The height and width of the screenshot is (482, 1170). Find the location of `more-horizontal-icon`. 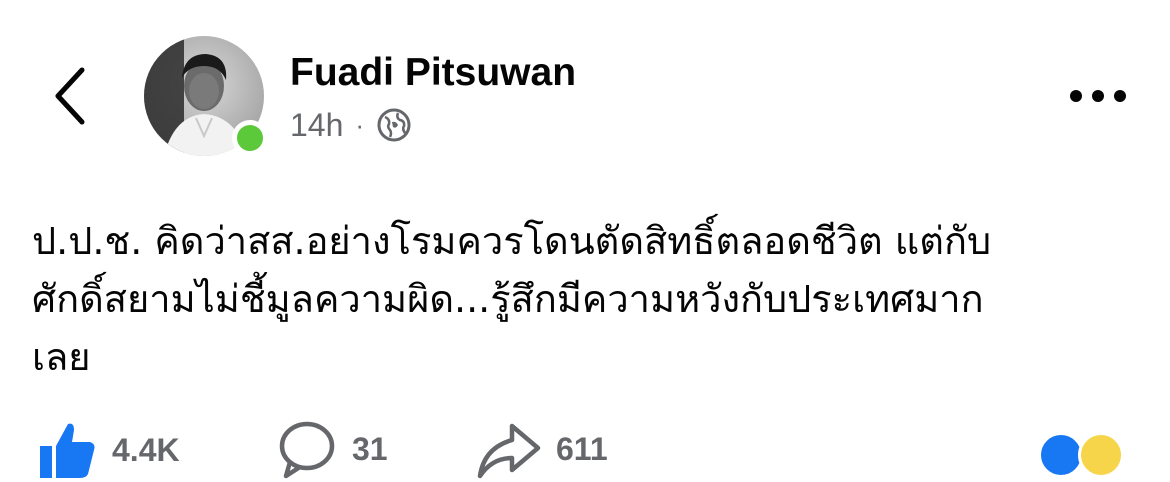

more-horizontal-icon is located at coordinates (1098, 96).